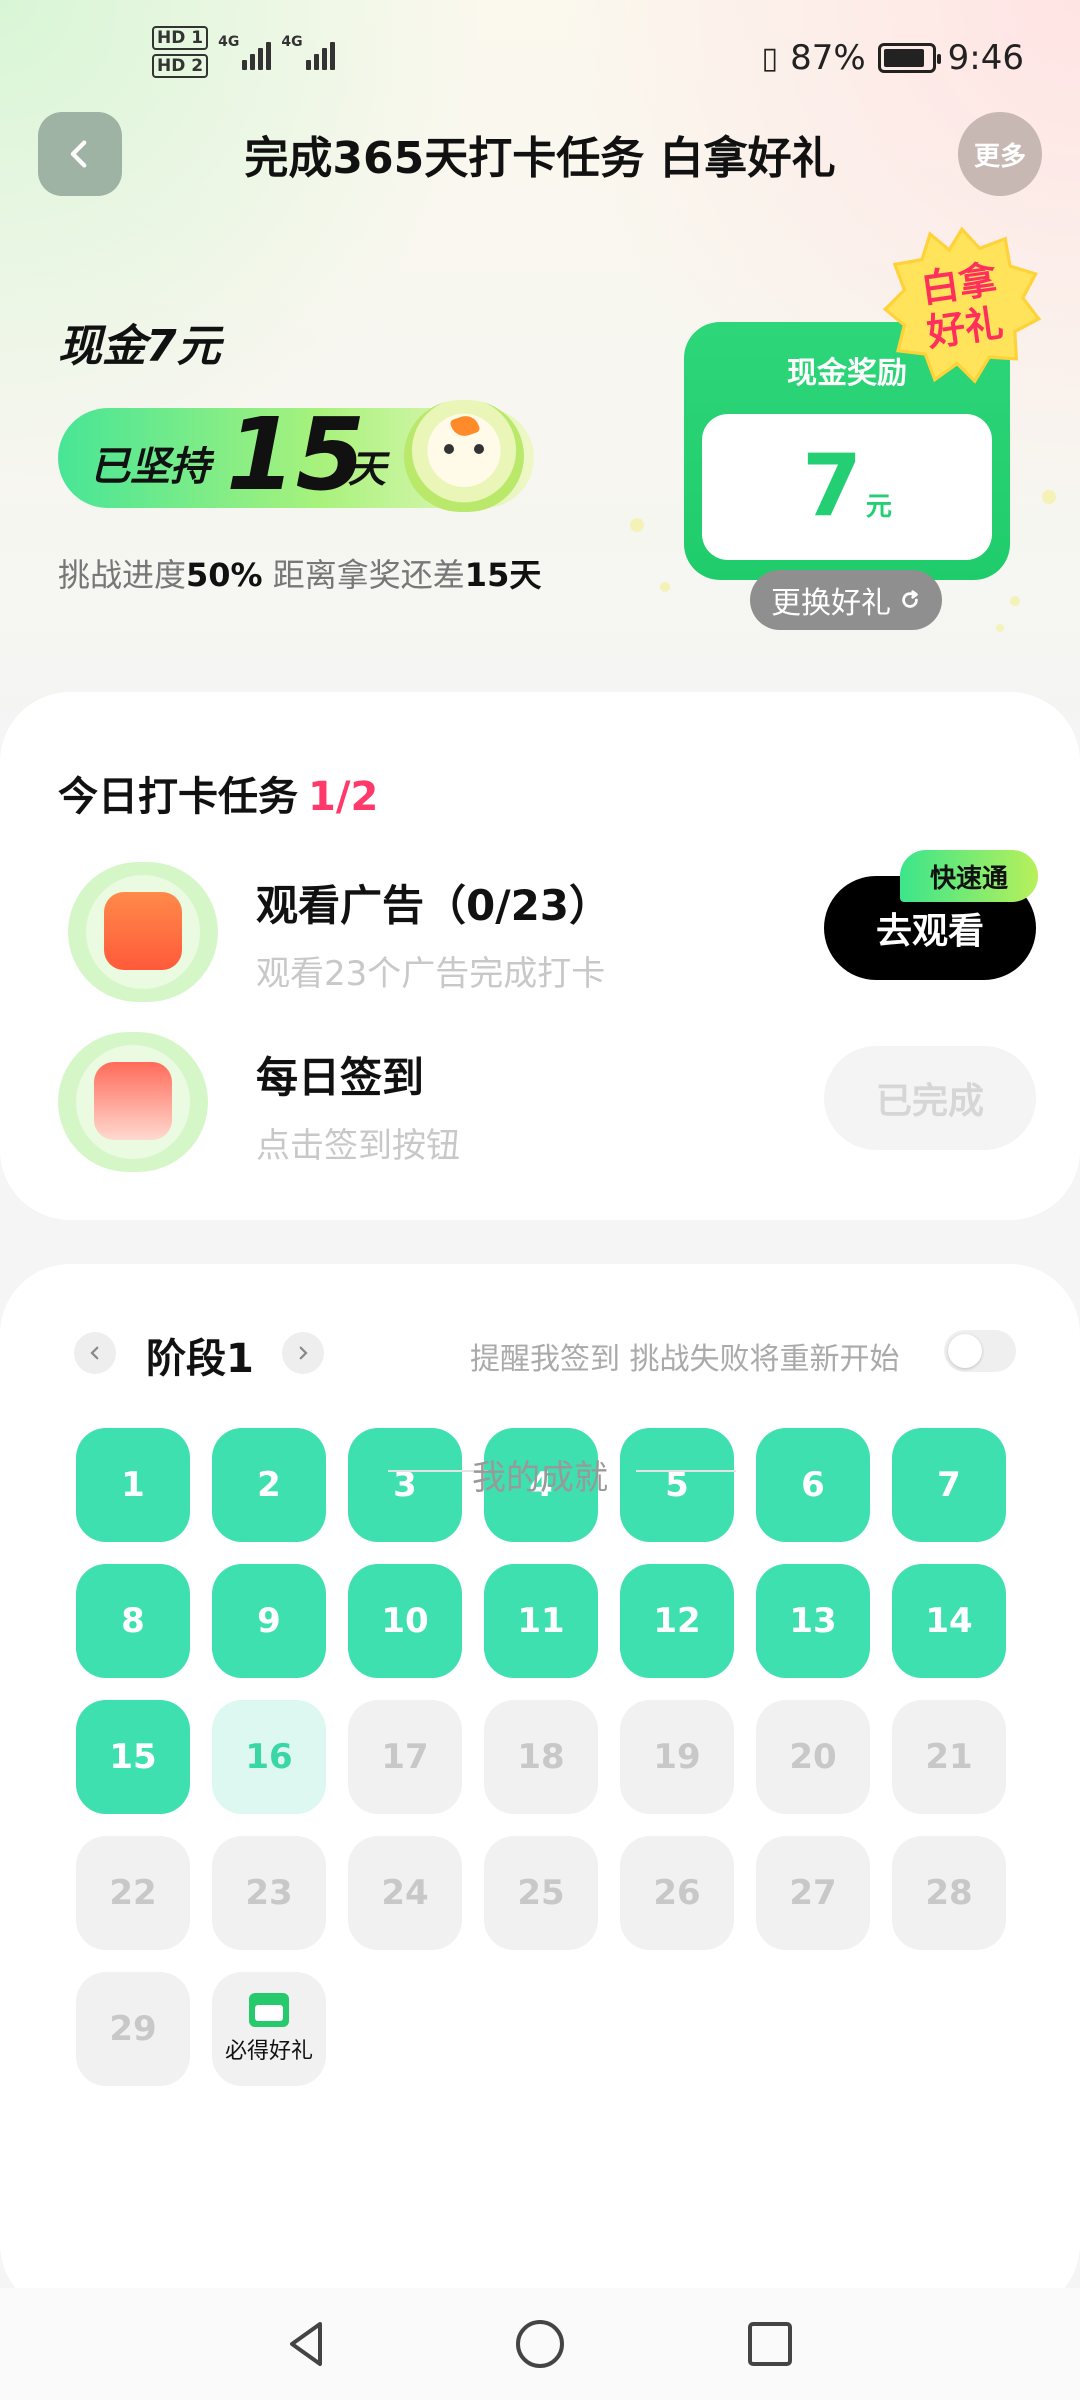  Describe the element at coordinates (224, 575) in the screenshot. I see `progress-percent: 50%` at that location.